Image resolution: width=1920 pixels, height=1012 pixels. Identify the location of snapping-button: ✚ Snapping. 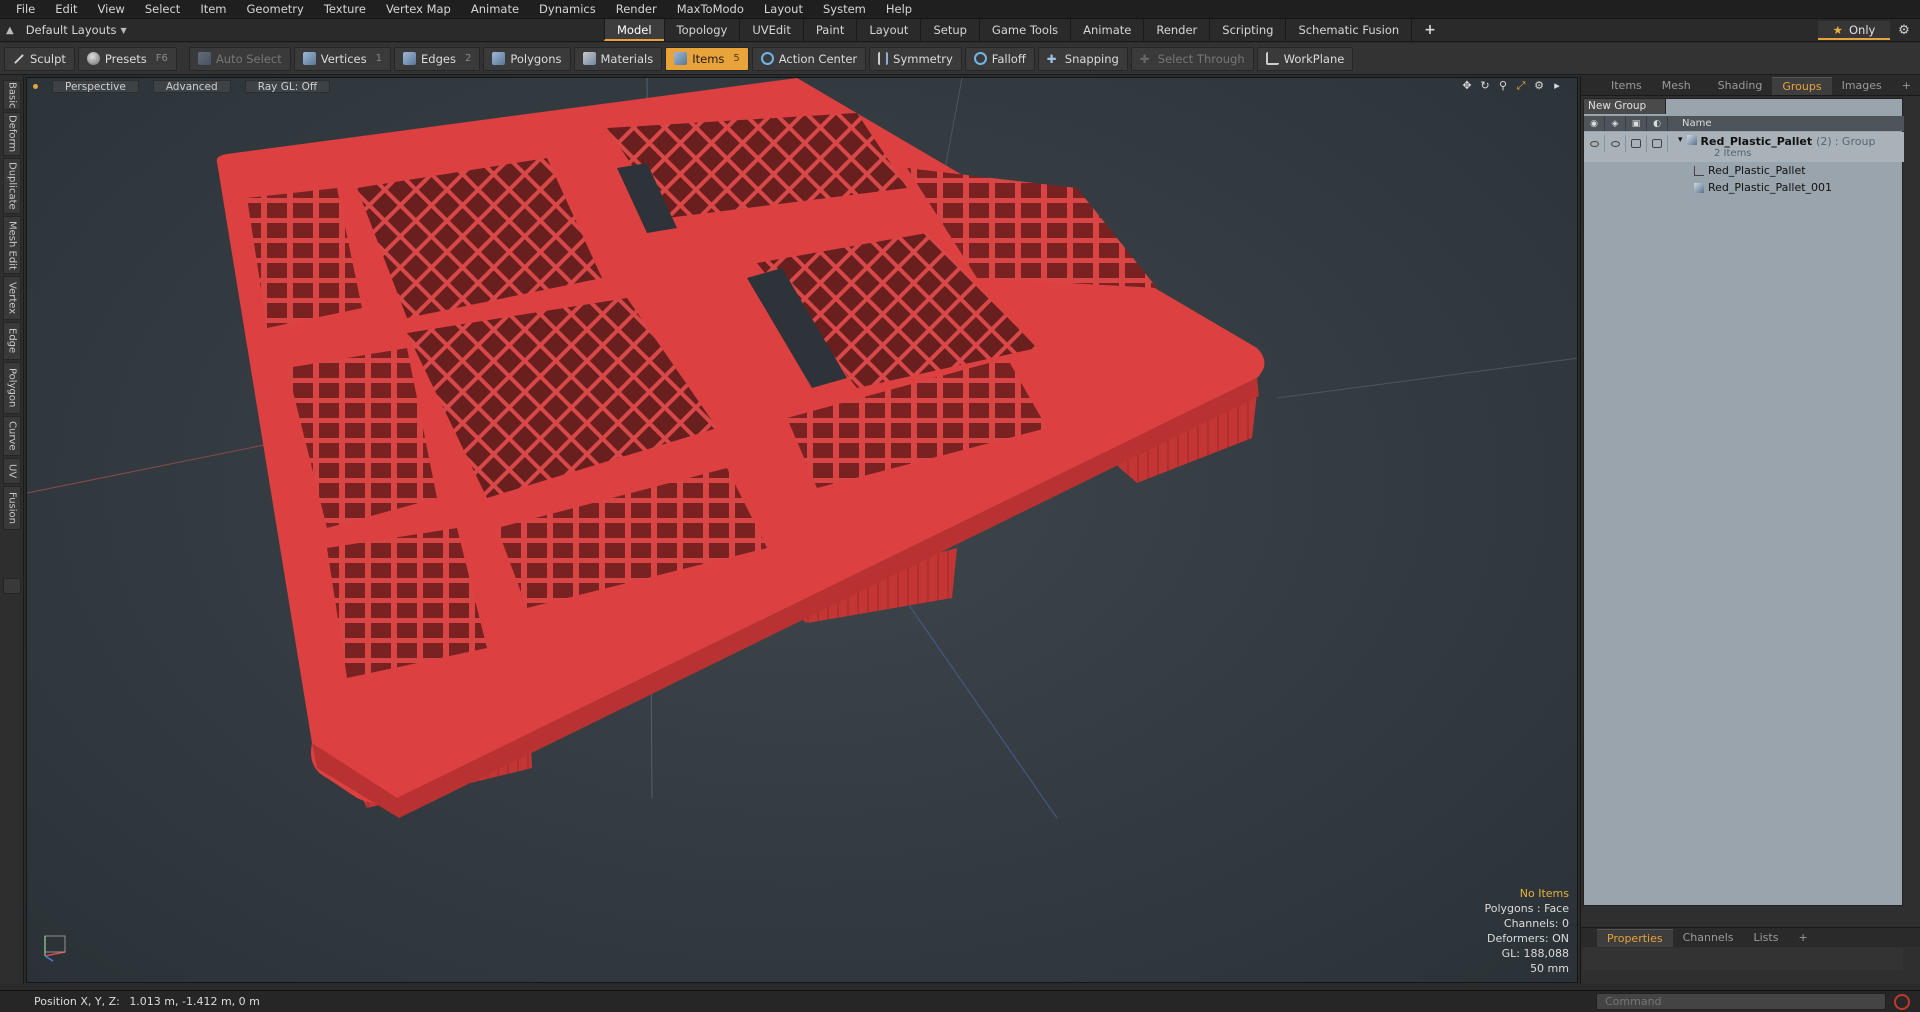
(1082, 58).